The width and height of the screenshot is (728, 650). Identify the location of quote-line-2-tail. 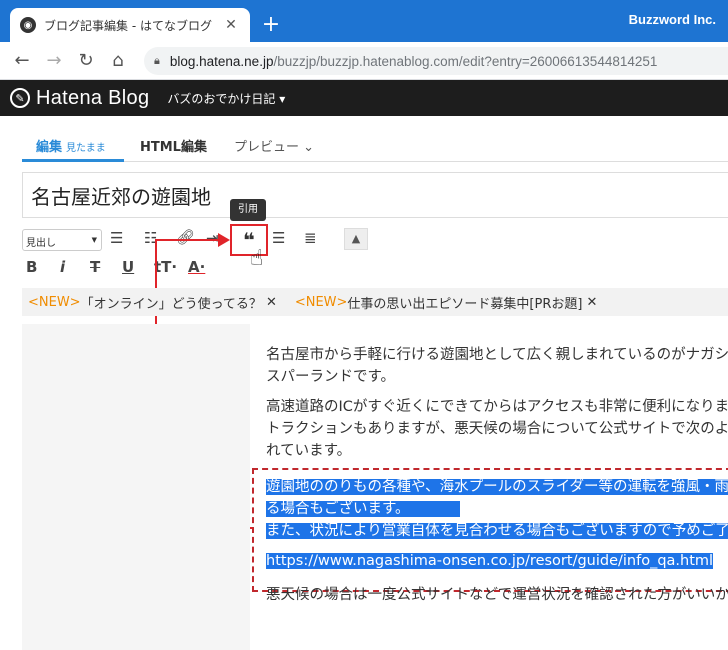
(431, 509).